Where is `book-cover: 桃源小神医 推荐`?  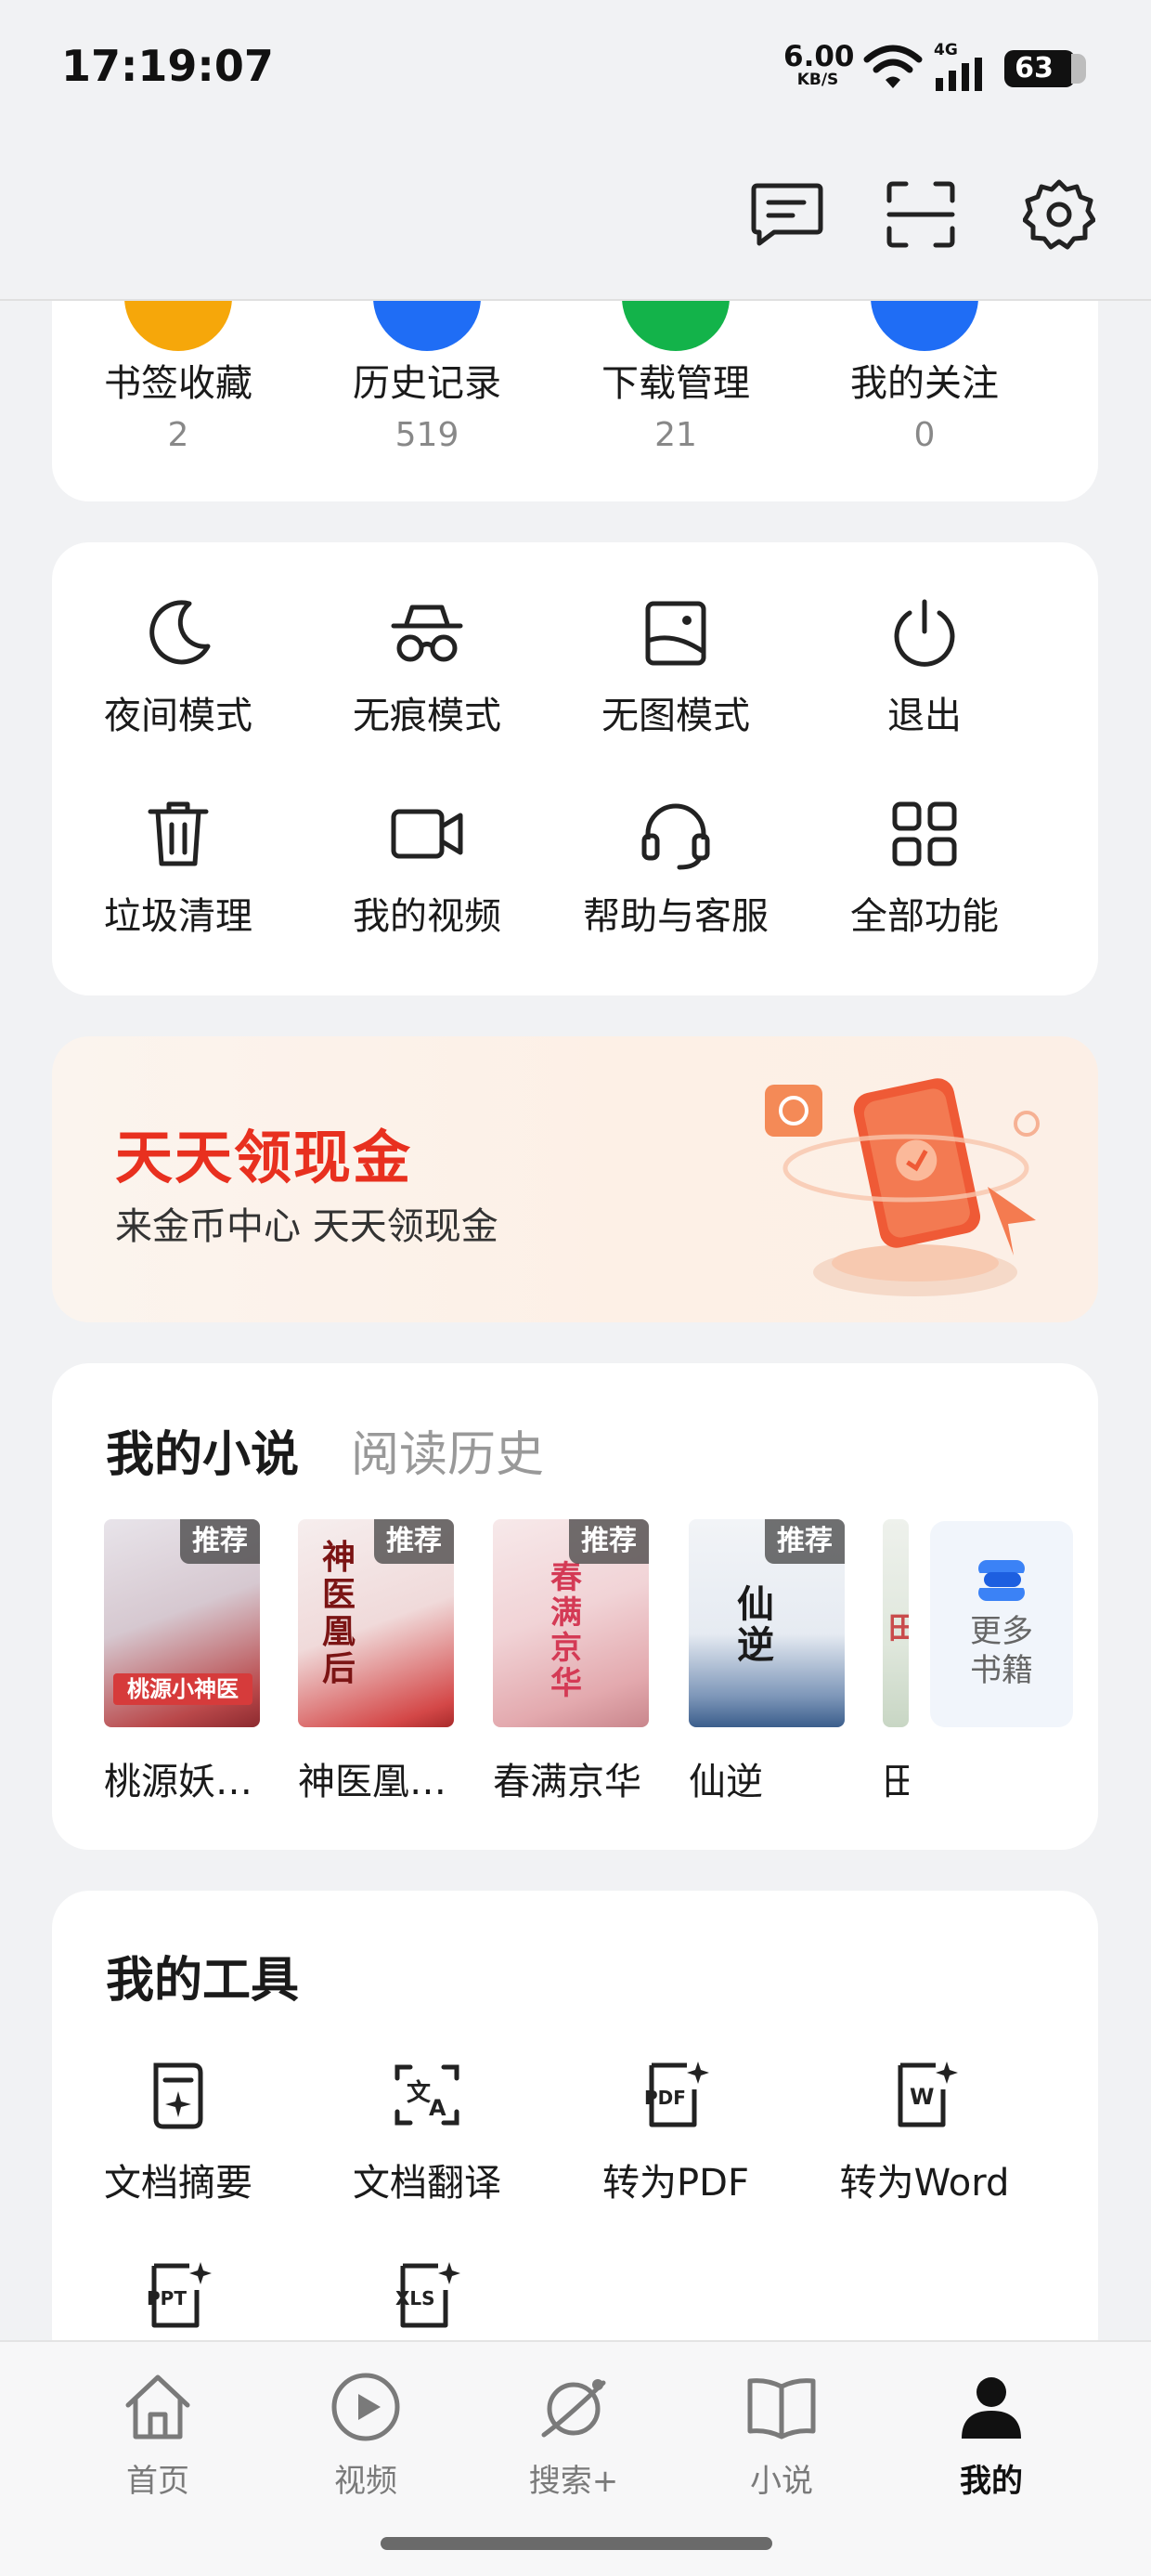 book-cover: 桃源小神医 推荐 is located at coordinates (182, 1623).